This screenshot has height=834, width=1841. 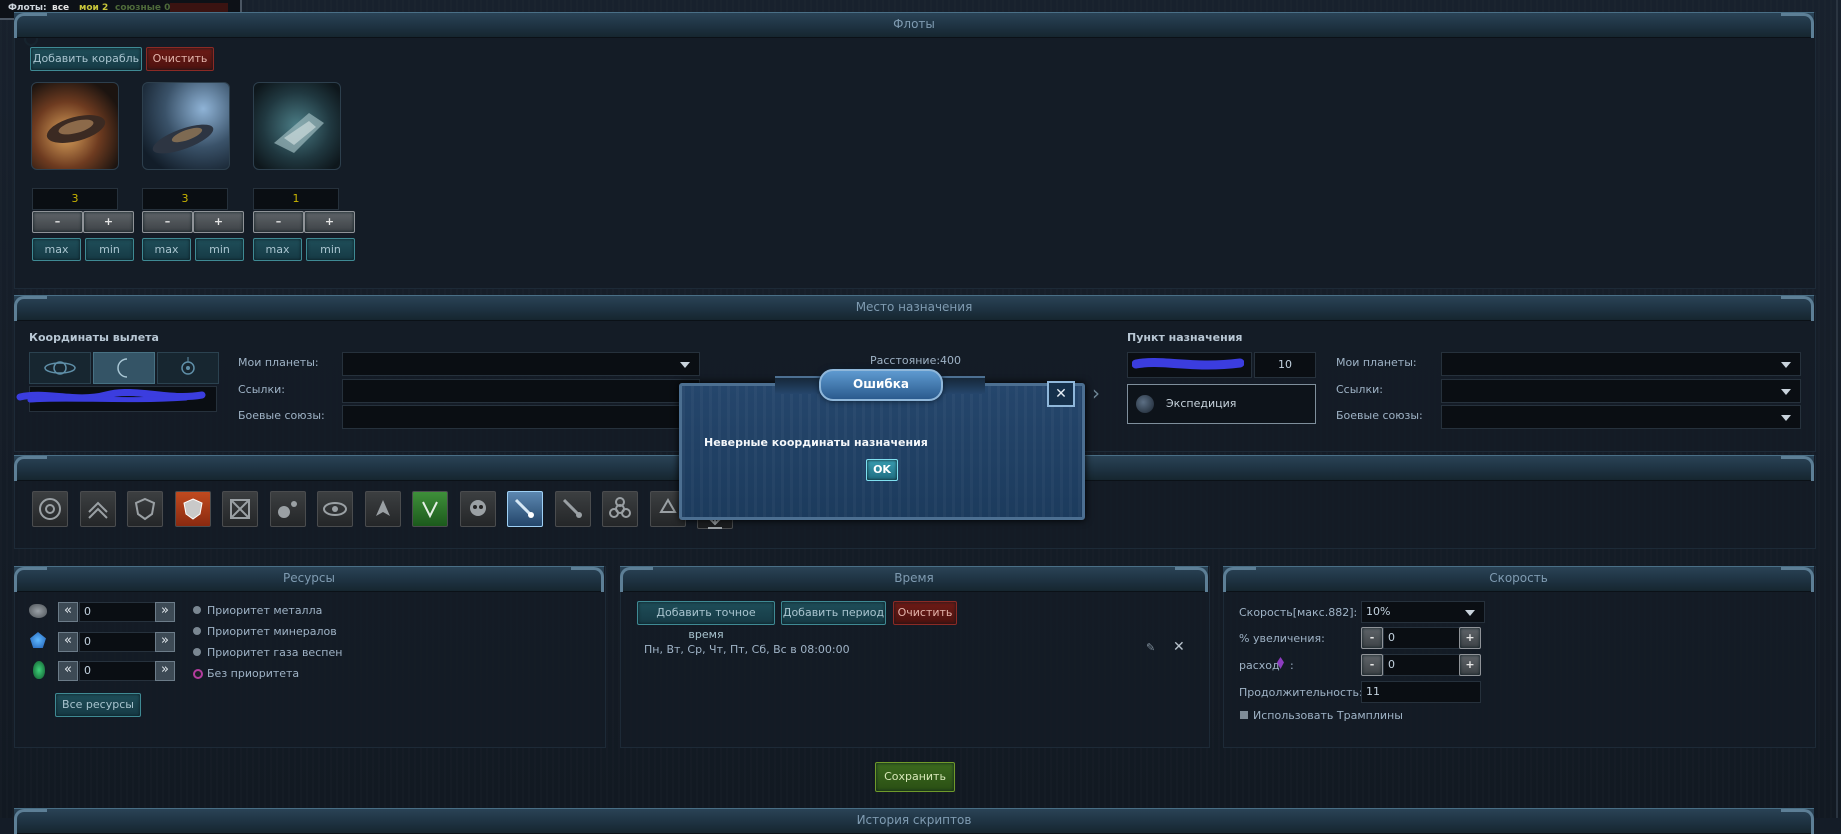 I want to click on ship-1-max-button: max, so click(x=56, y=249).